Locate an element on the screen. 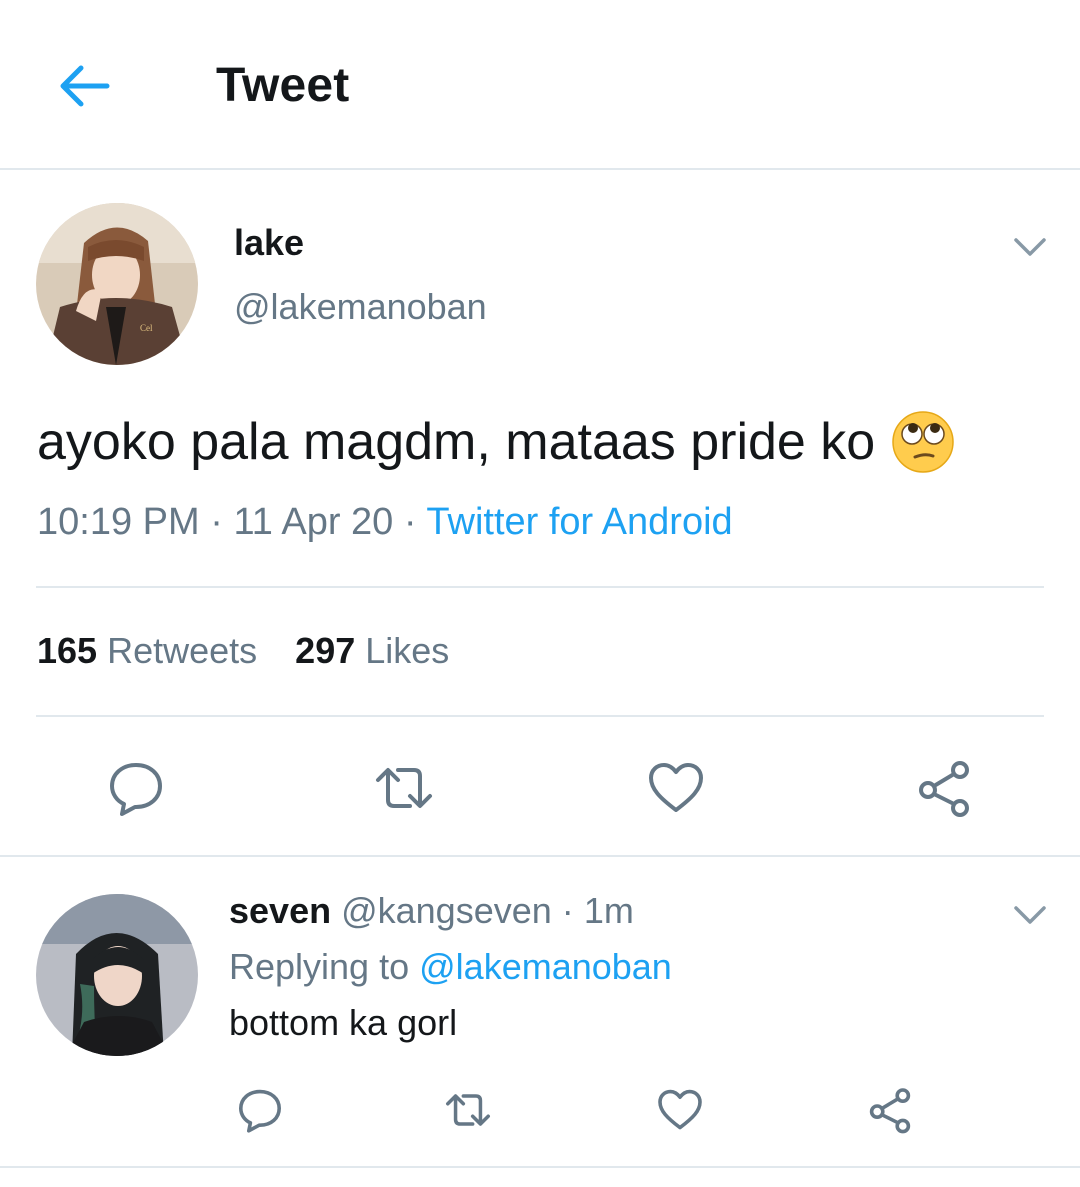 The image size is (1080, 1187). author-avatar: Cel is located at coordinates (117, 284).